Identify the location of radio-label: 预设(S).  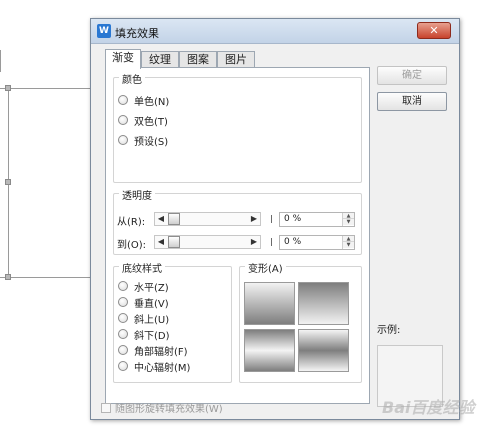
(151, 142).